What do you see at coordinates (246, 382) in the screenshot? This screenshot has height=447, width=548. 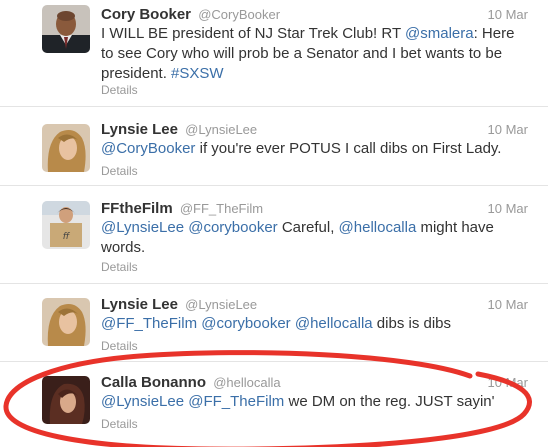 I see `author-handle: @hellocalla` at bounding box center [246, 382].